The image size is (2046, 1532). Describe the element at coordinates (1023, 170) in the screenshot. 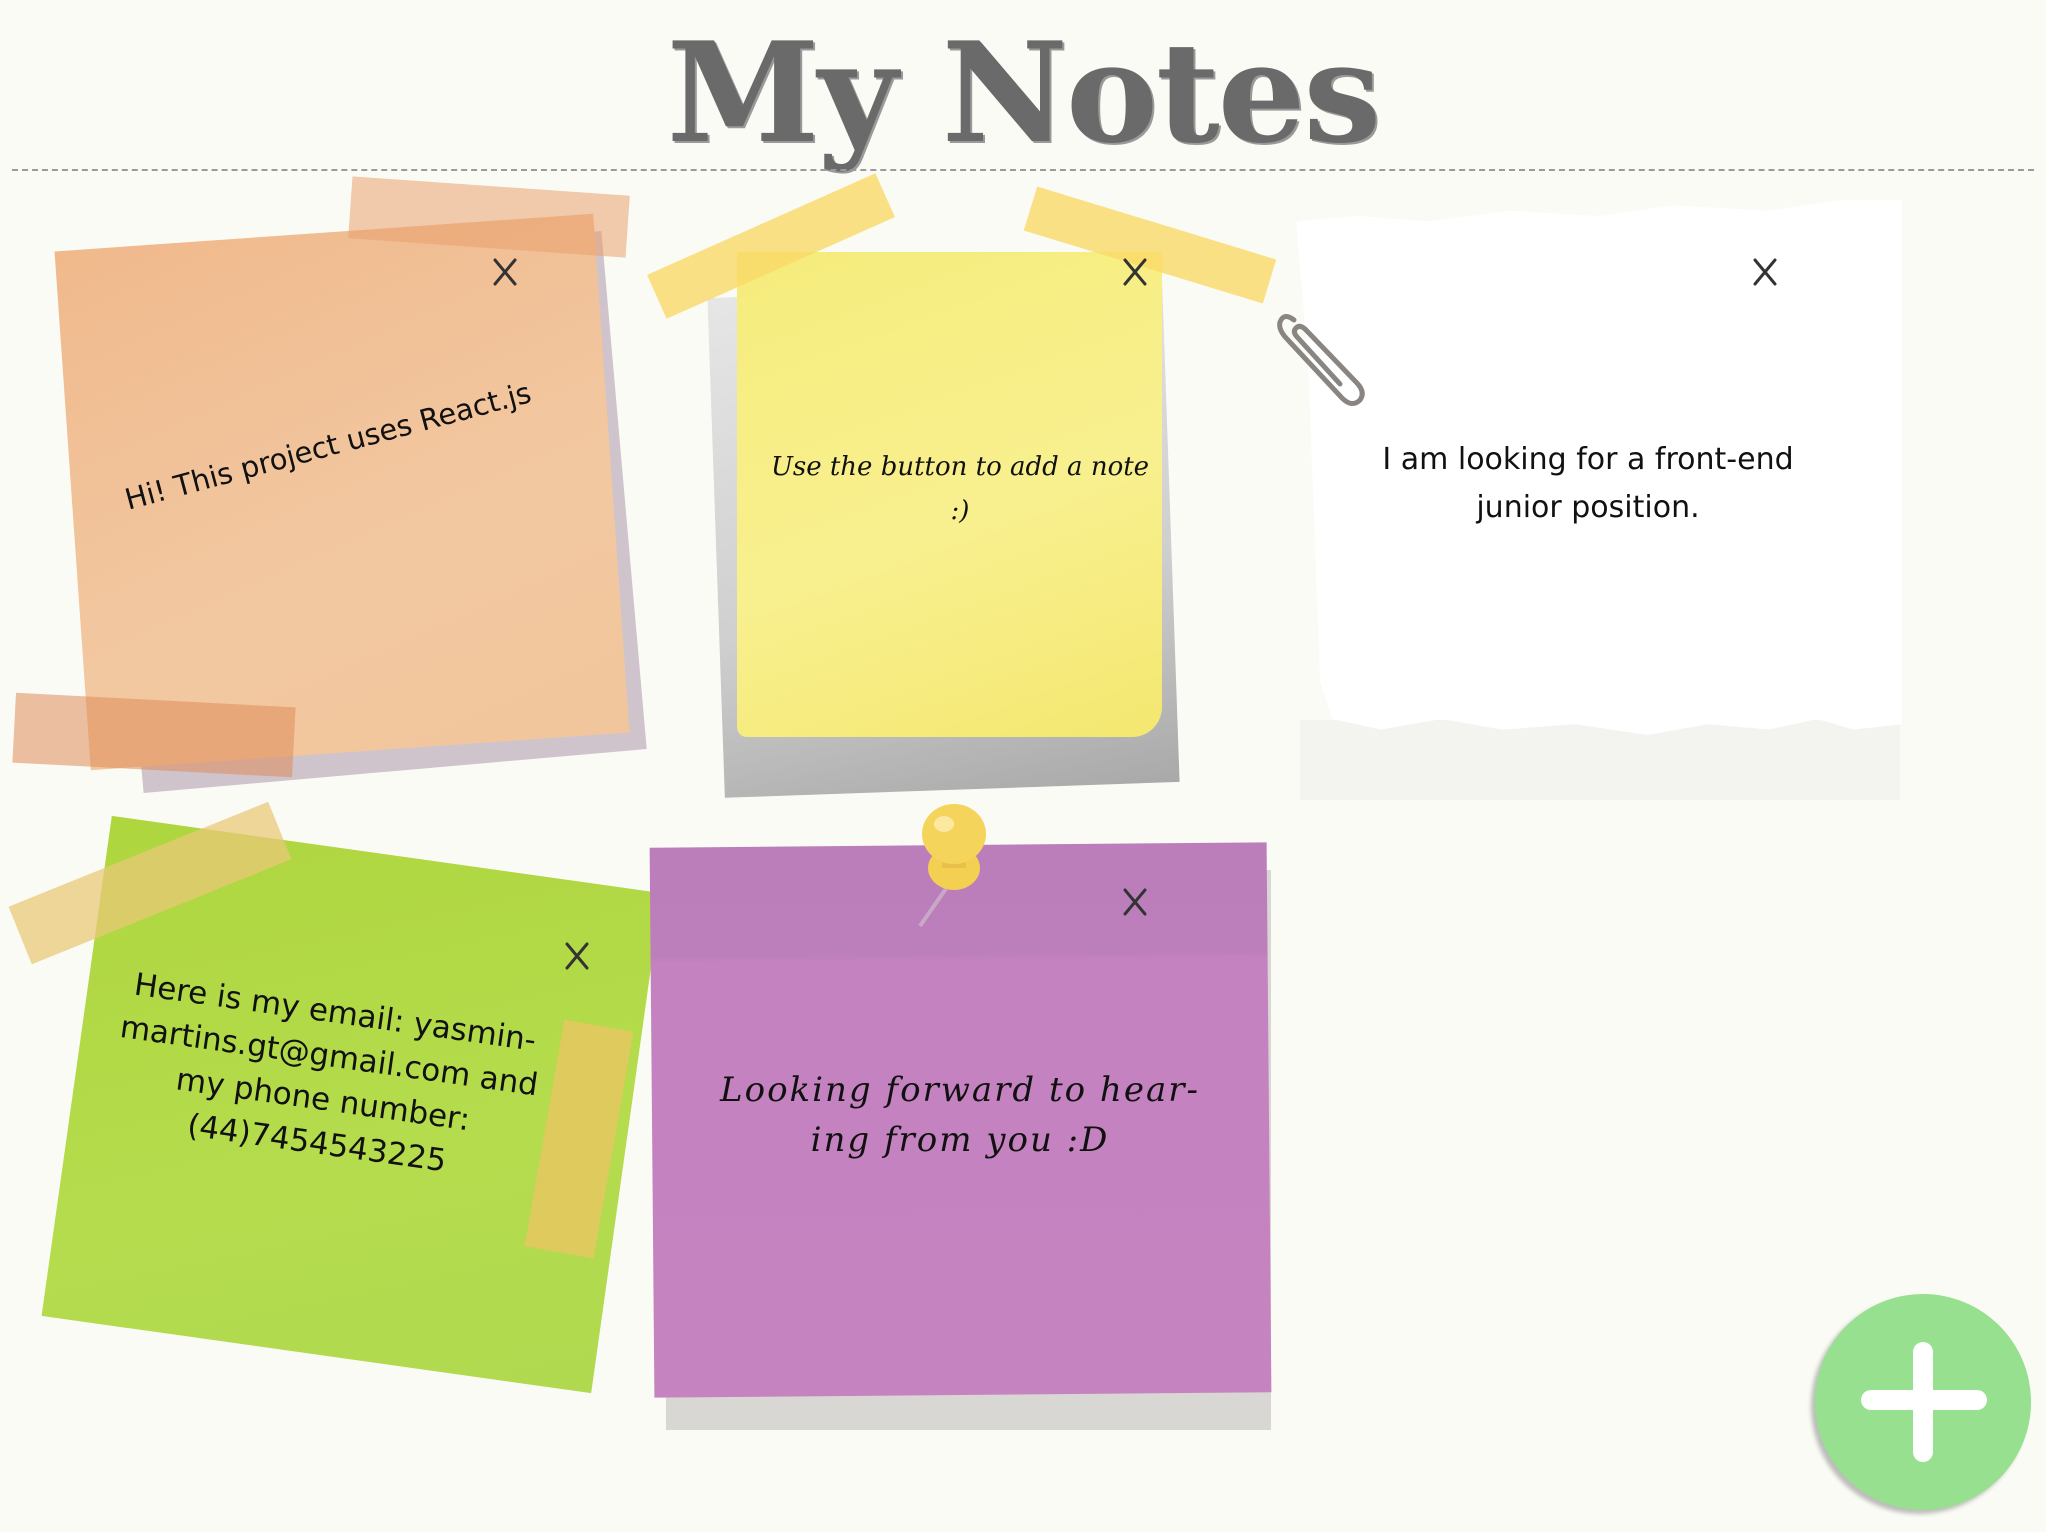

I see `title-divider` at that location.